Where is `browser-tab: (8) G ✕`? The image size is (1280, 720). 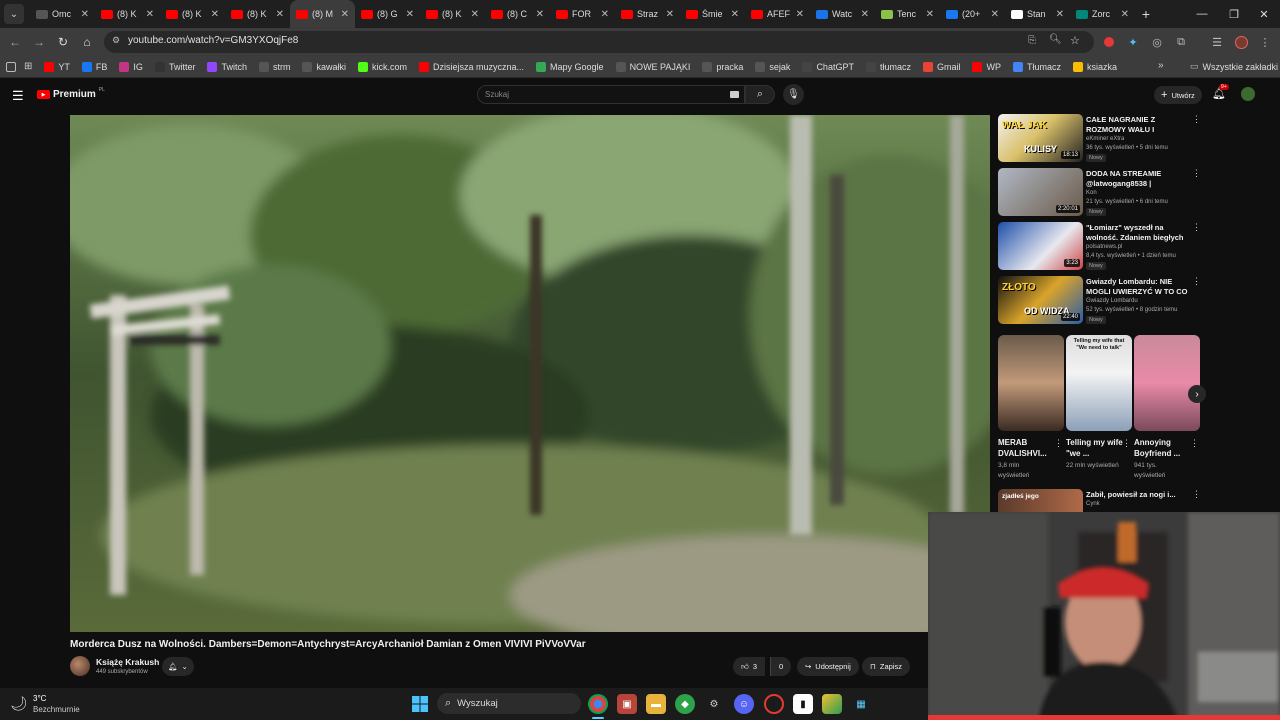
browser-tab: (8) G ✕ is located at coordinates (387, 14).